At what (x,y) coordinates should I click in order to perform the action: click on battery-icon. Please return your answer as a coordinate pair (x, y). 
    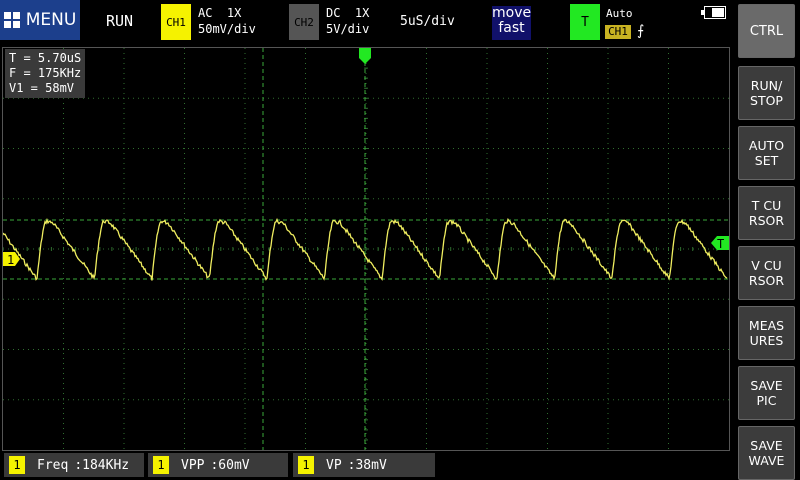
    Looking at the image, I should click on (713, 12).